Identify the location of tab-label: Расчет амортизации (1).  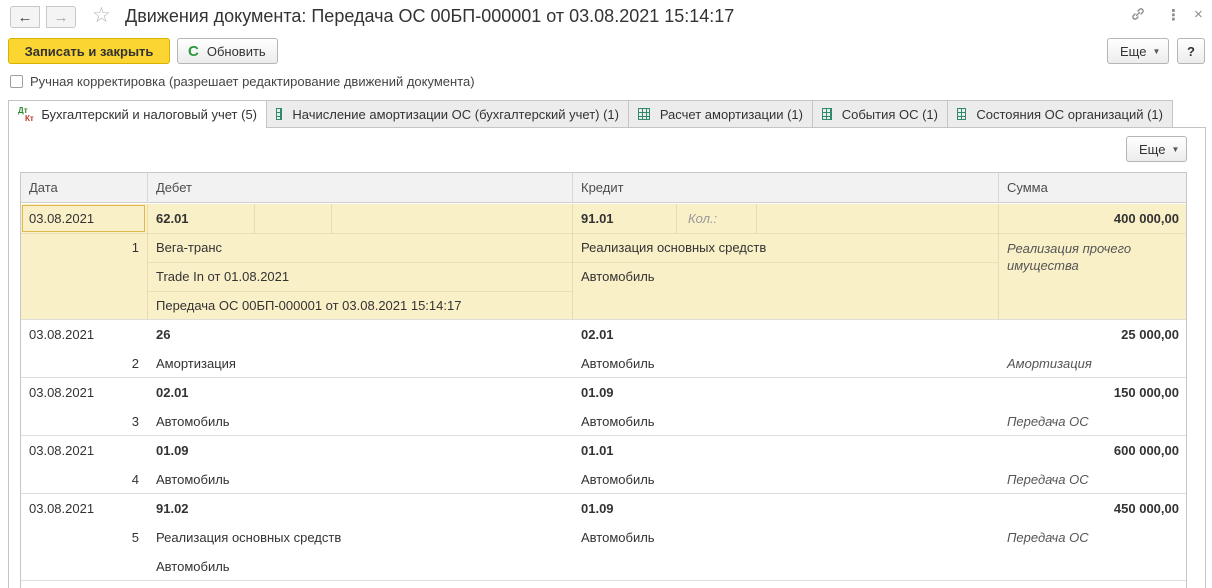
(731, 114).